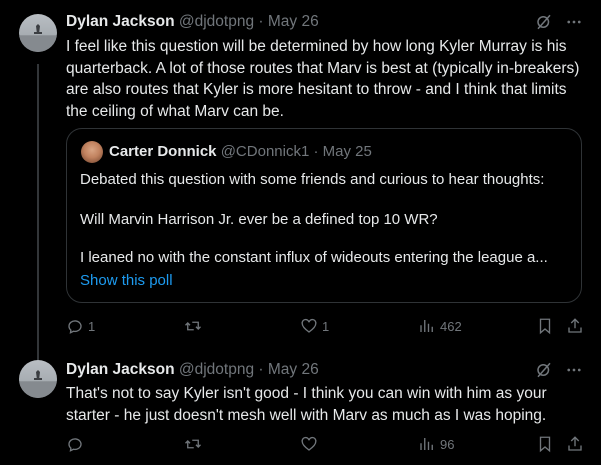 This screenshot has height=465, width=601. What do you see at coordinates (126, 280) in the screenshot?
I see `show-poll-link: Show this poll` at bounding box center [126, 280].